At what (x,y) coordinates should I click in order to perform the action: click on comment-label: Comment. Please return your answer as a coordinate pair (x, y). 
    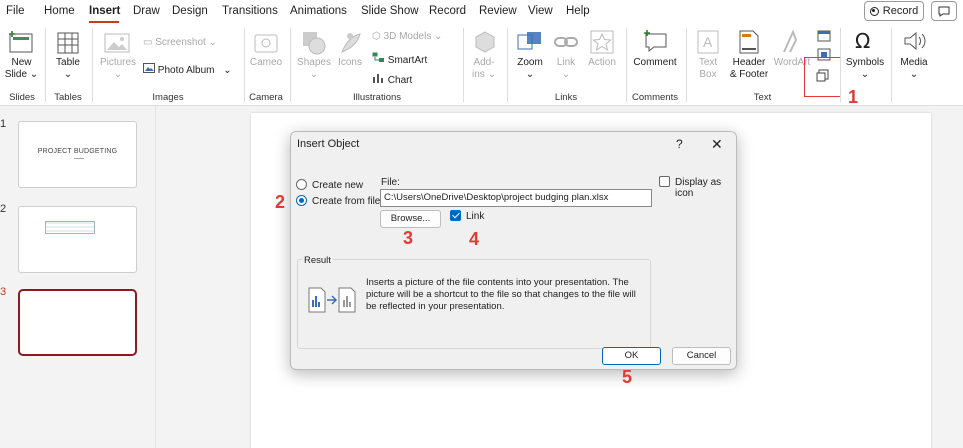
    Looking at the image, I should click on (655, 62).